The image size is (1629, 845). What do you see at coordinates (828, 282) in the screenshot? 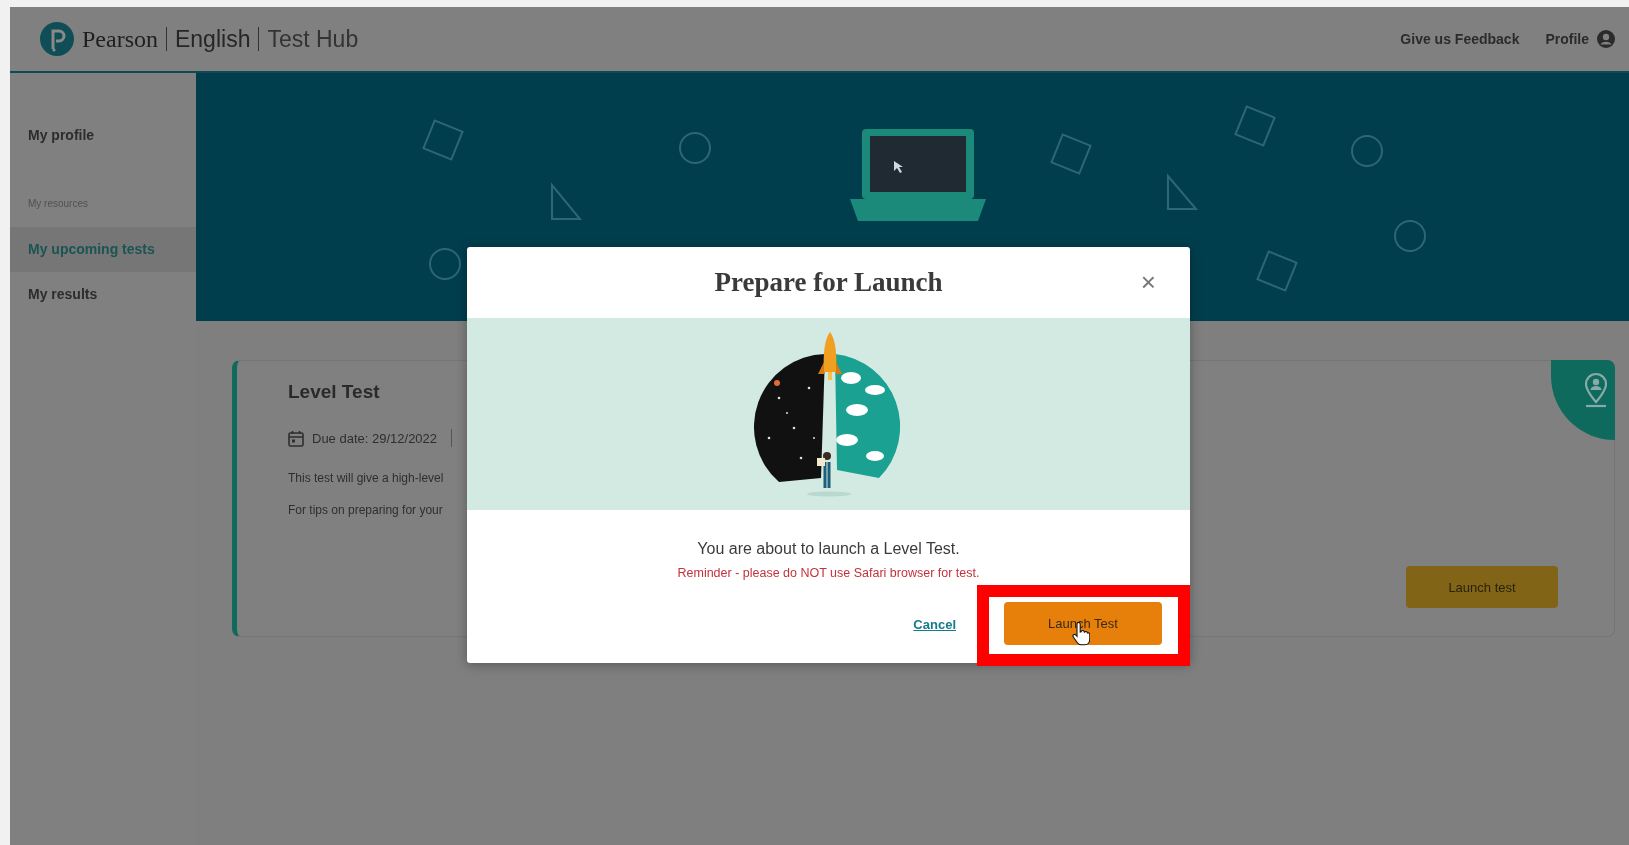
I see `dialog-title: Prepare for Launch` at bounding box center [828, 282].